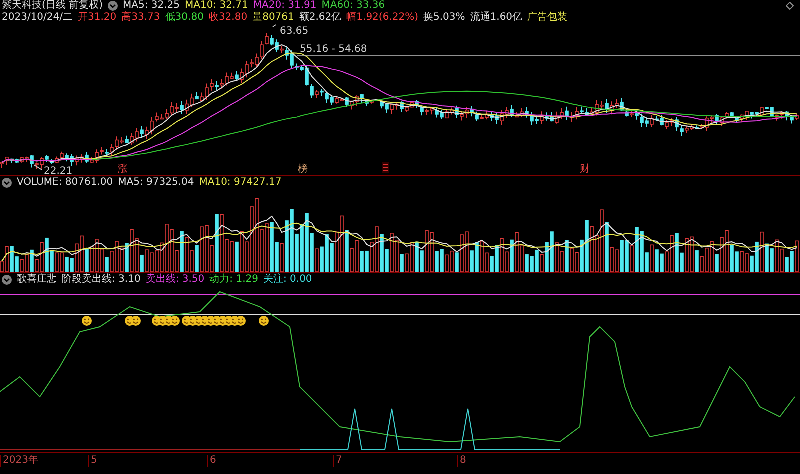 The height and width of the screenshot is (474, 800). What do you see at coordinates (496, 18) in the screenshot?
I see `quote-field: 流通1.60亿` at bounding box center [496, 18].